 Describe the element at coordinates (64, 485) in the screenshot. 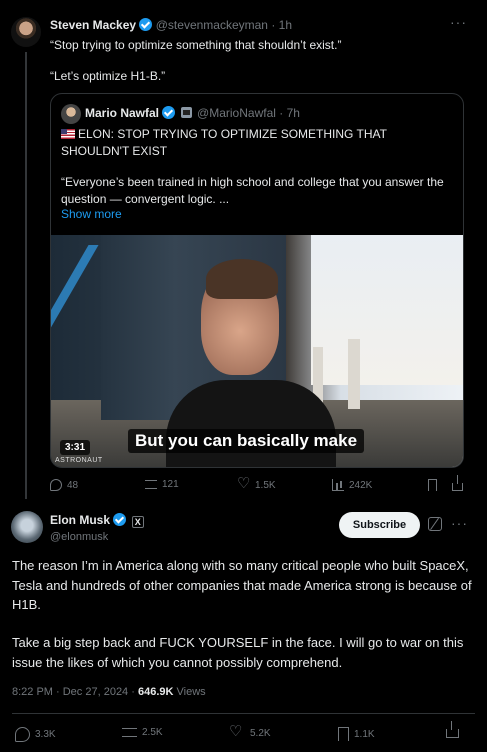

I see `reply-button: 48` at that location.